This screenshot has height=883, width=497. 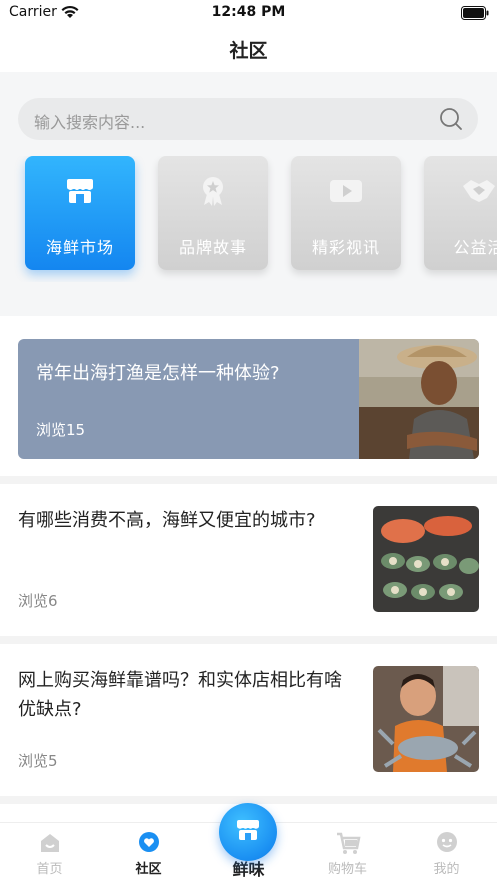 I want to click on tab-home: 首页, so click(x=49, y=853).